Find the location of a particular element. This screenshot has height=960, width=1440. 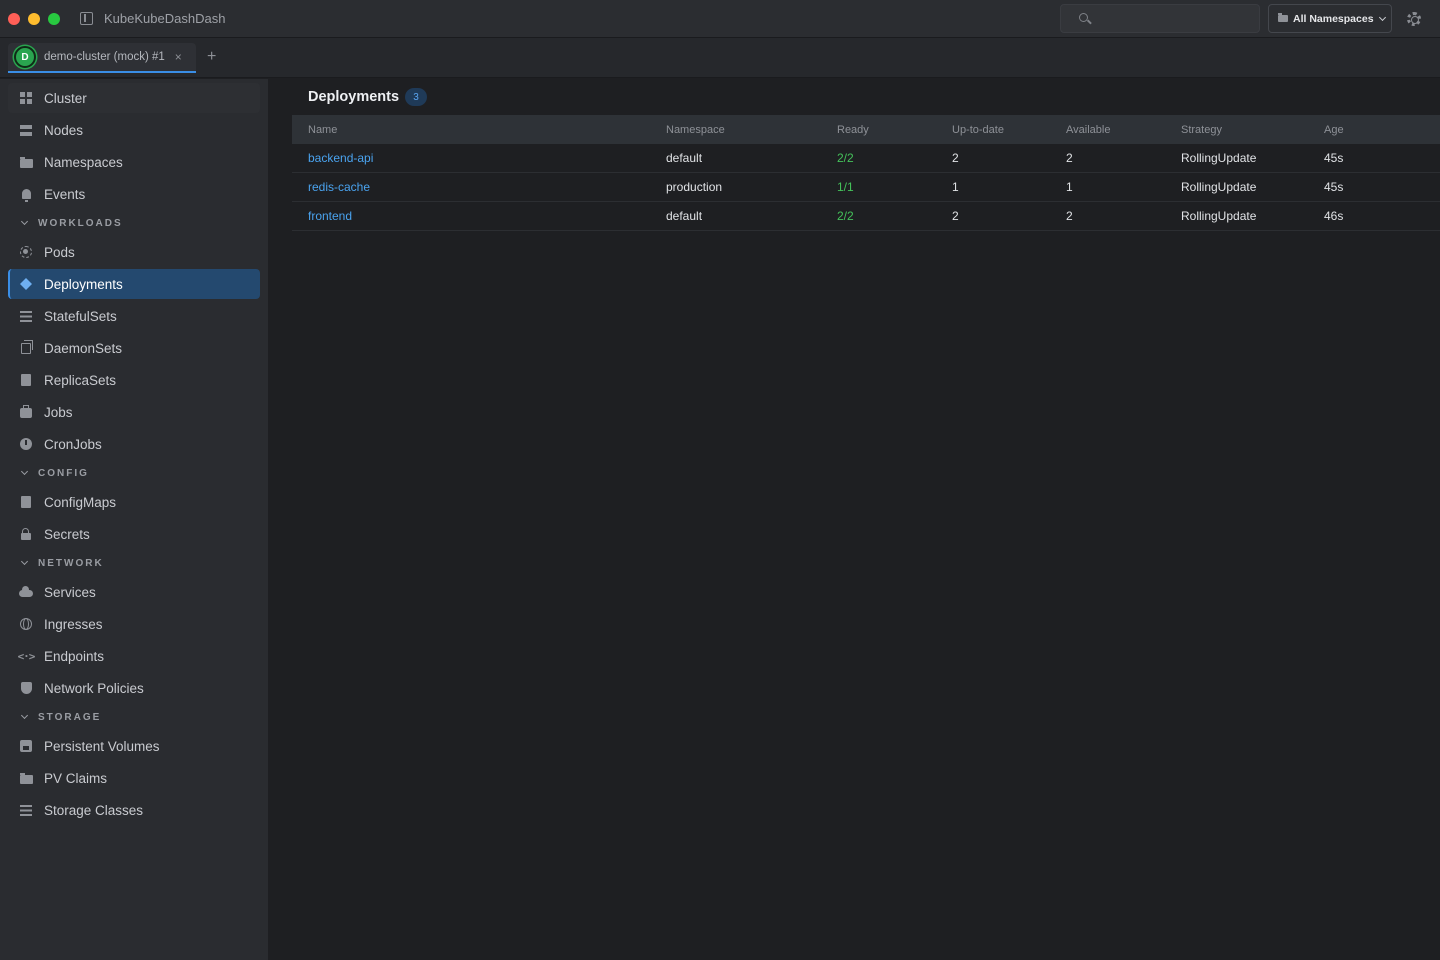

sidebar-item-pv-claims: PV Claims is located at coordinates (134, 778).